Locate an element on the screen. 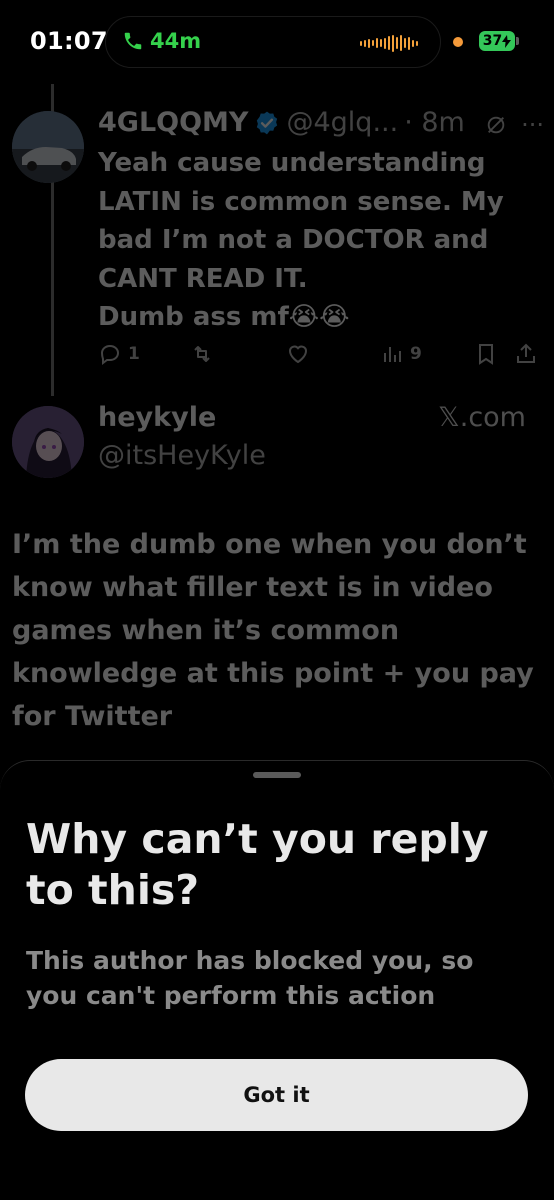 Image resolution: width=554 pixels, height=1200 pixels. bookmark-button is located at coordinates (486, 354).